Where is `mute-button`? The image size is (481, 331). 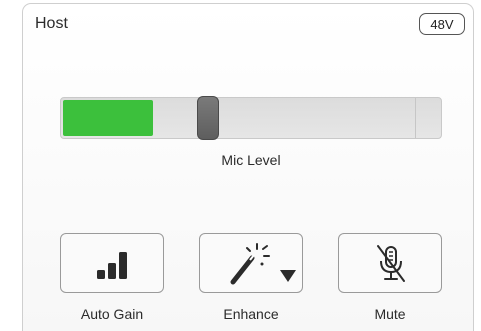 mute-button is located at coordinates (390, 263).